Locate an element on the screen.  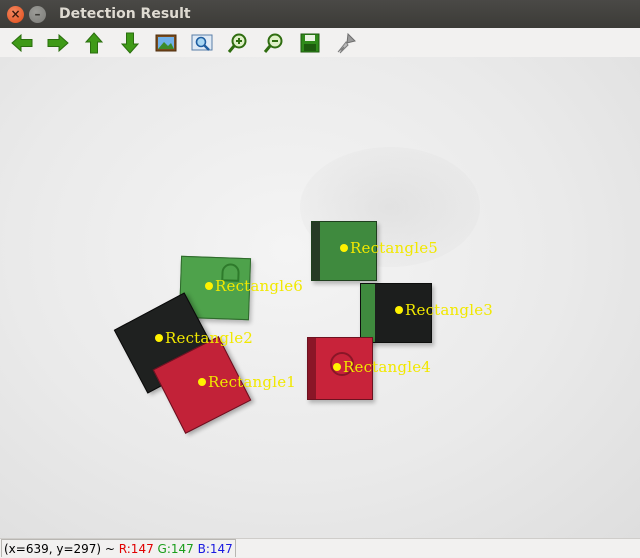
status-bar: (x=639, y=297) ~ R:147 G:147 B:147 is located at coordinates (320, 547).